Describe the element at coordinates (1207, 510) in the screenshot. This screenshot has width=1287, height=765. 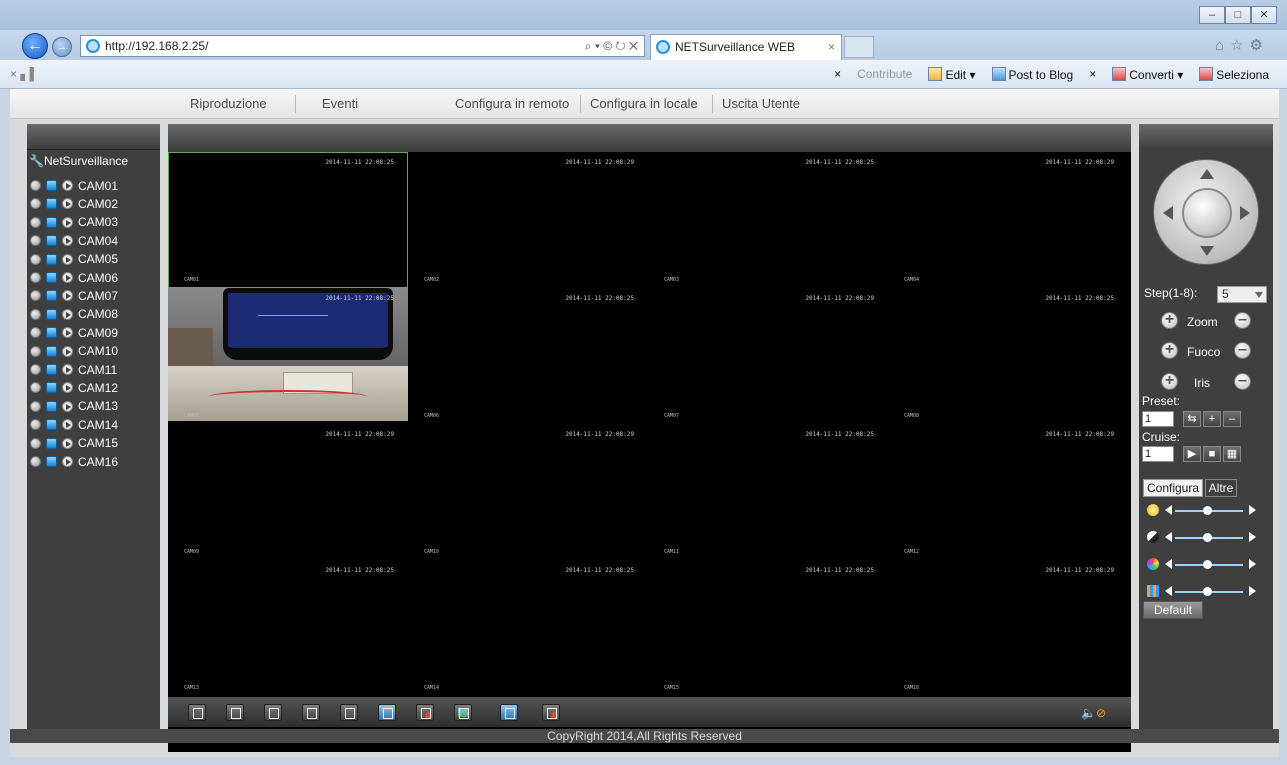
I see `slider-knob` at that location.